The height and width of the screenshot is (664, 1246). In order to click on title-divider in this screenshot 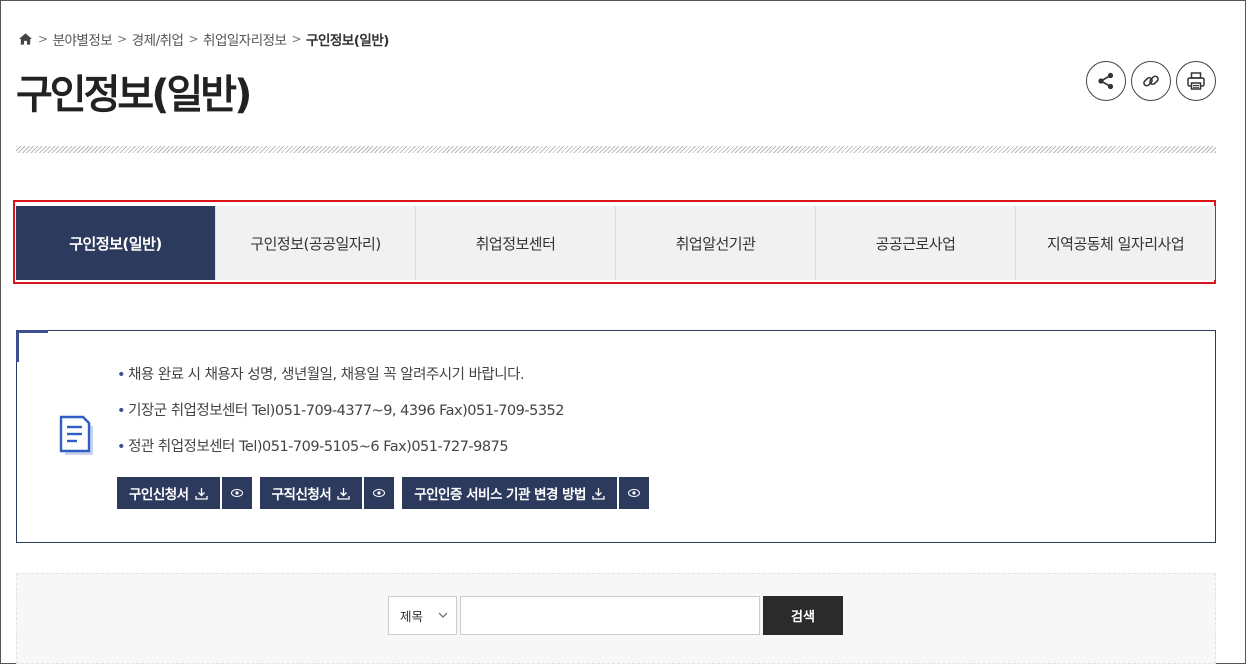, I will do `click(616, 149)`.